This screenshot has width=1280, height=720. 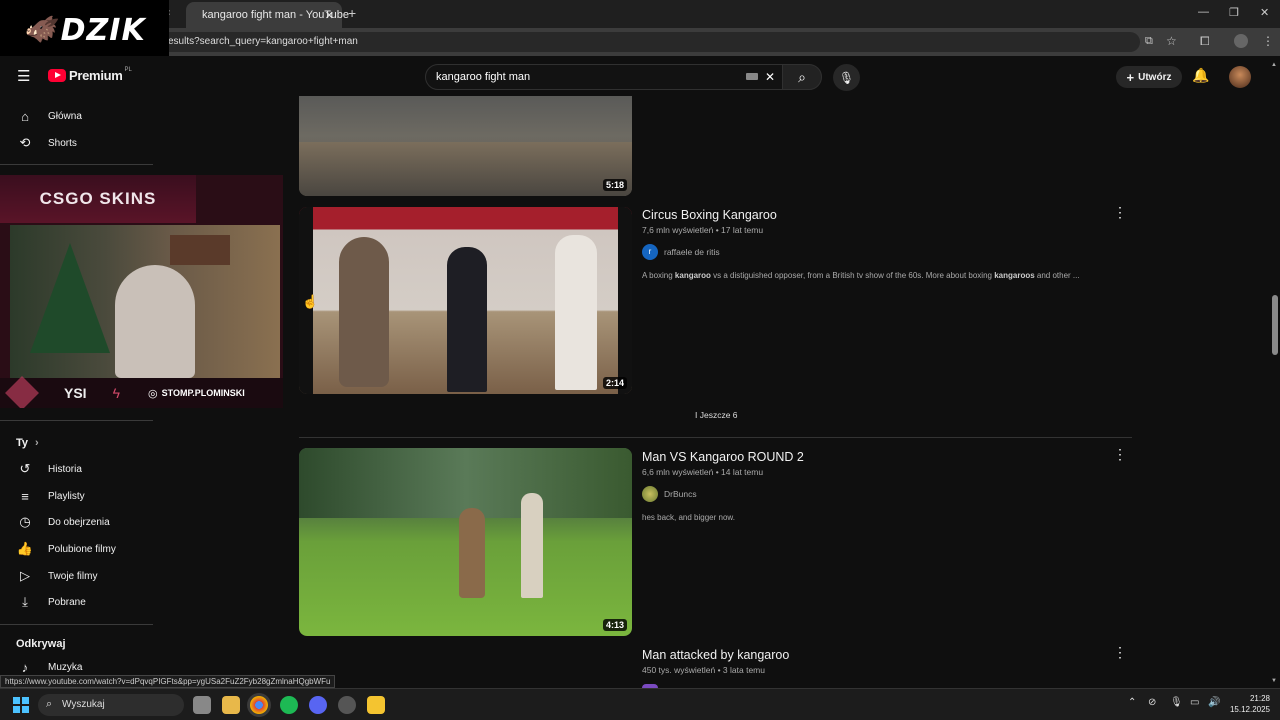 I want to click on microphone-tray-icon: 🎙, so click(x=1176, y=702).